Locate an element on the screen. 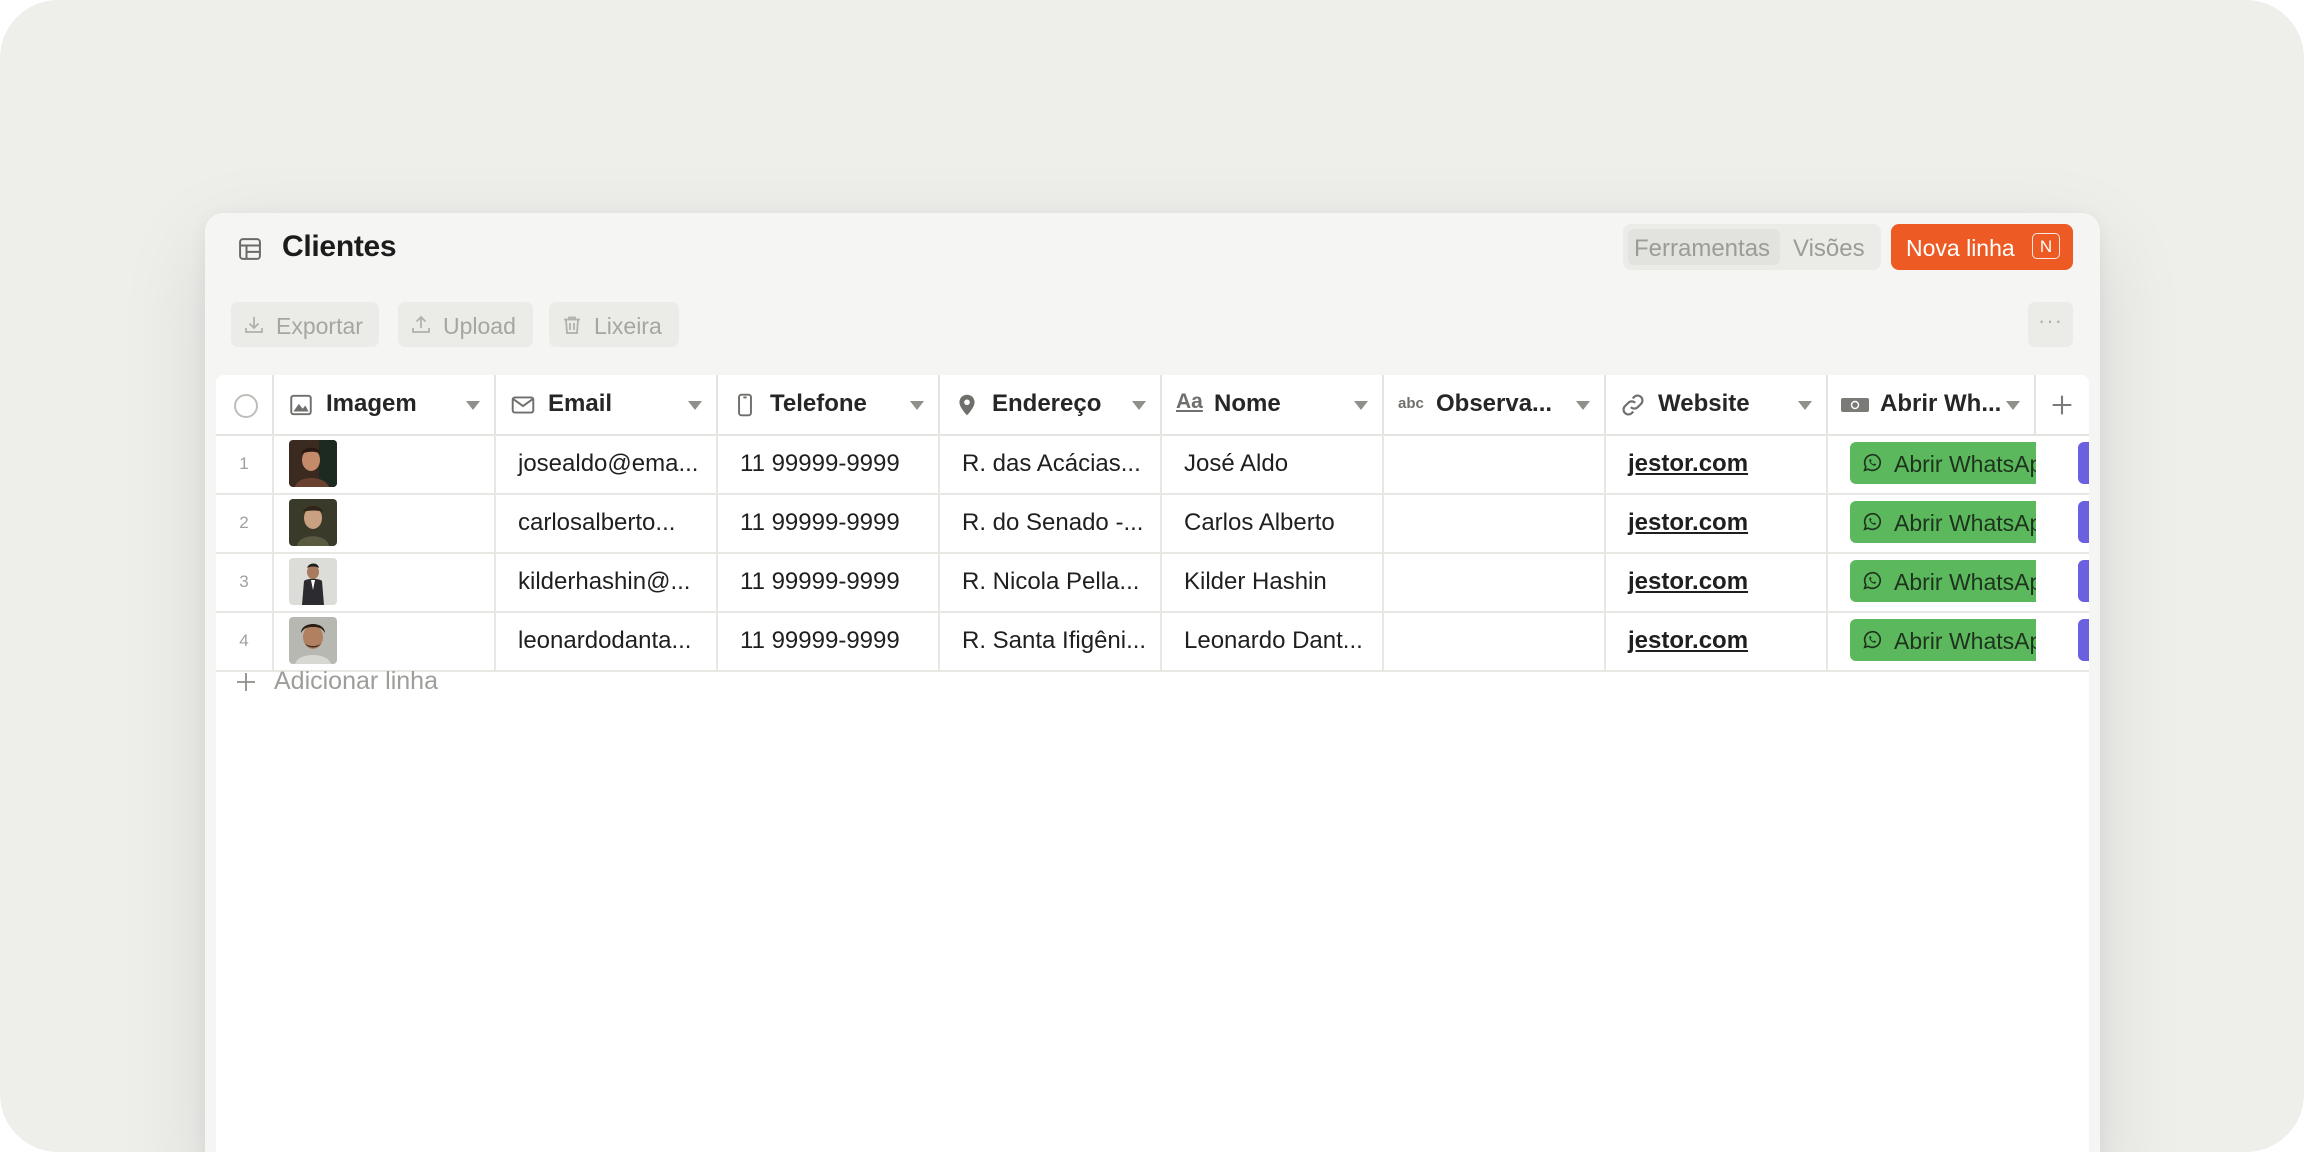 The width and height of the screenshot is (2304, 1152). image-icon is located at coordinates (301, 405).